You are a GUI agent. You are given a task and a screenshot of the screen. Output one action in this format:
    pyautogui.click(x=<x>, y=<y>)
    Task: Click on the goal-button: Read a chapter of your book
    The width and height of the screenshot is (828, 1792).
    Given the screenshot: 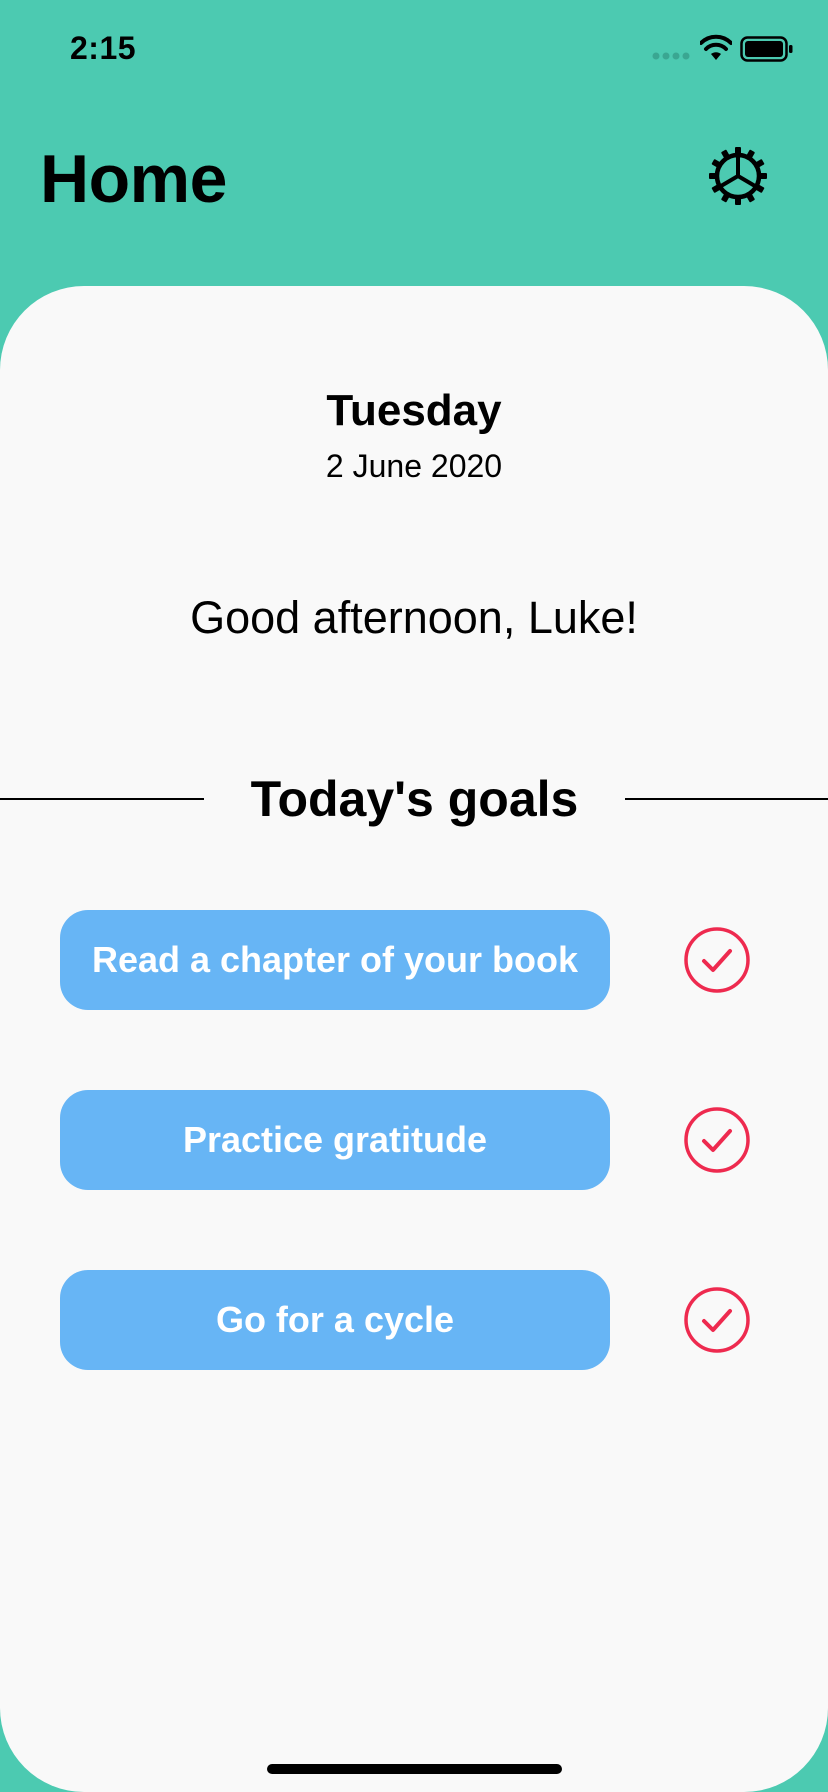 What is the action you would take?
    pyautogui.click(x=335, y=960)
    